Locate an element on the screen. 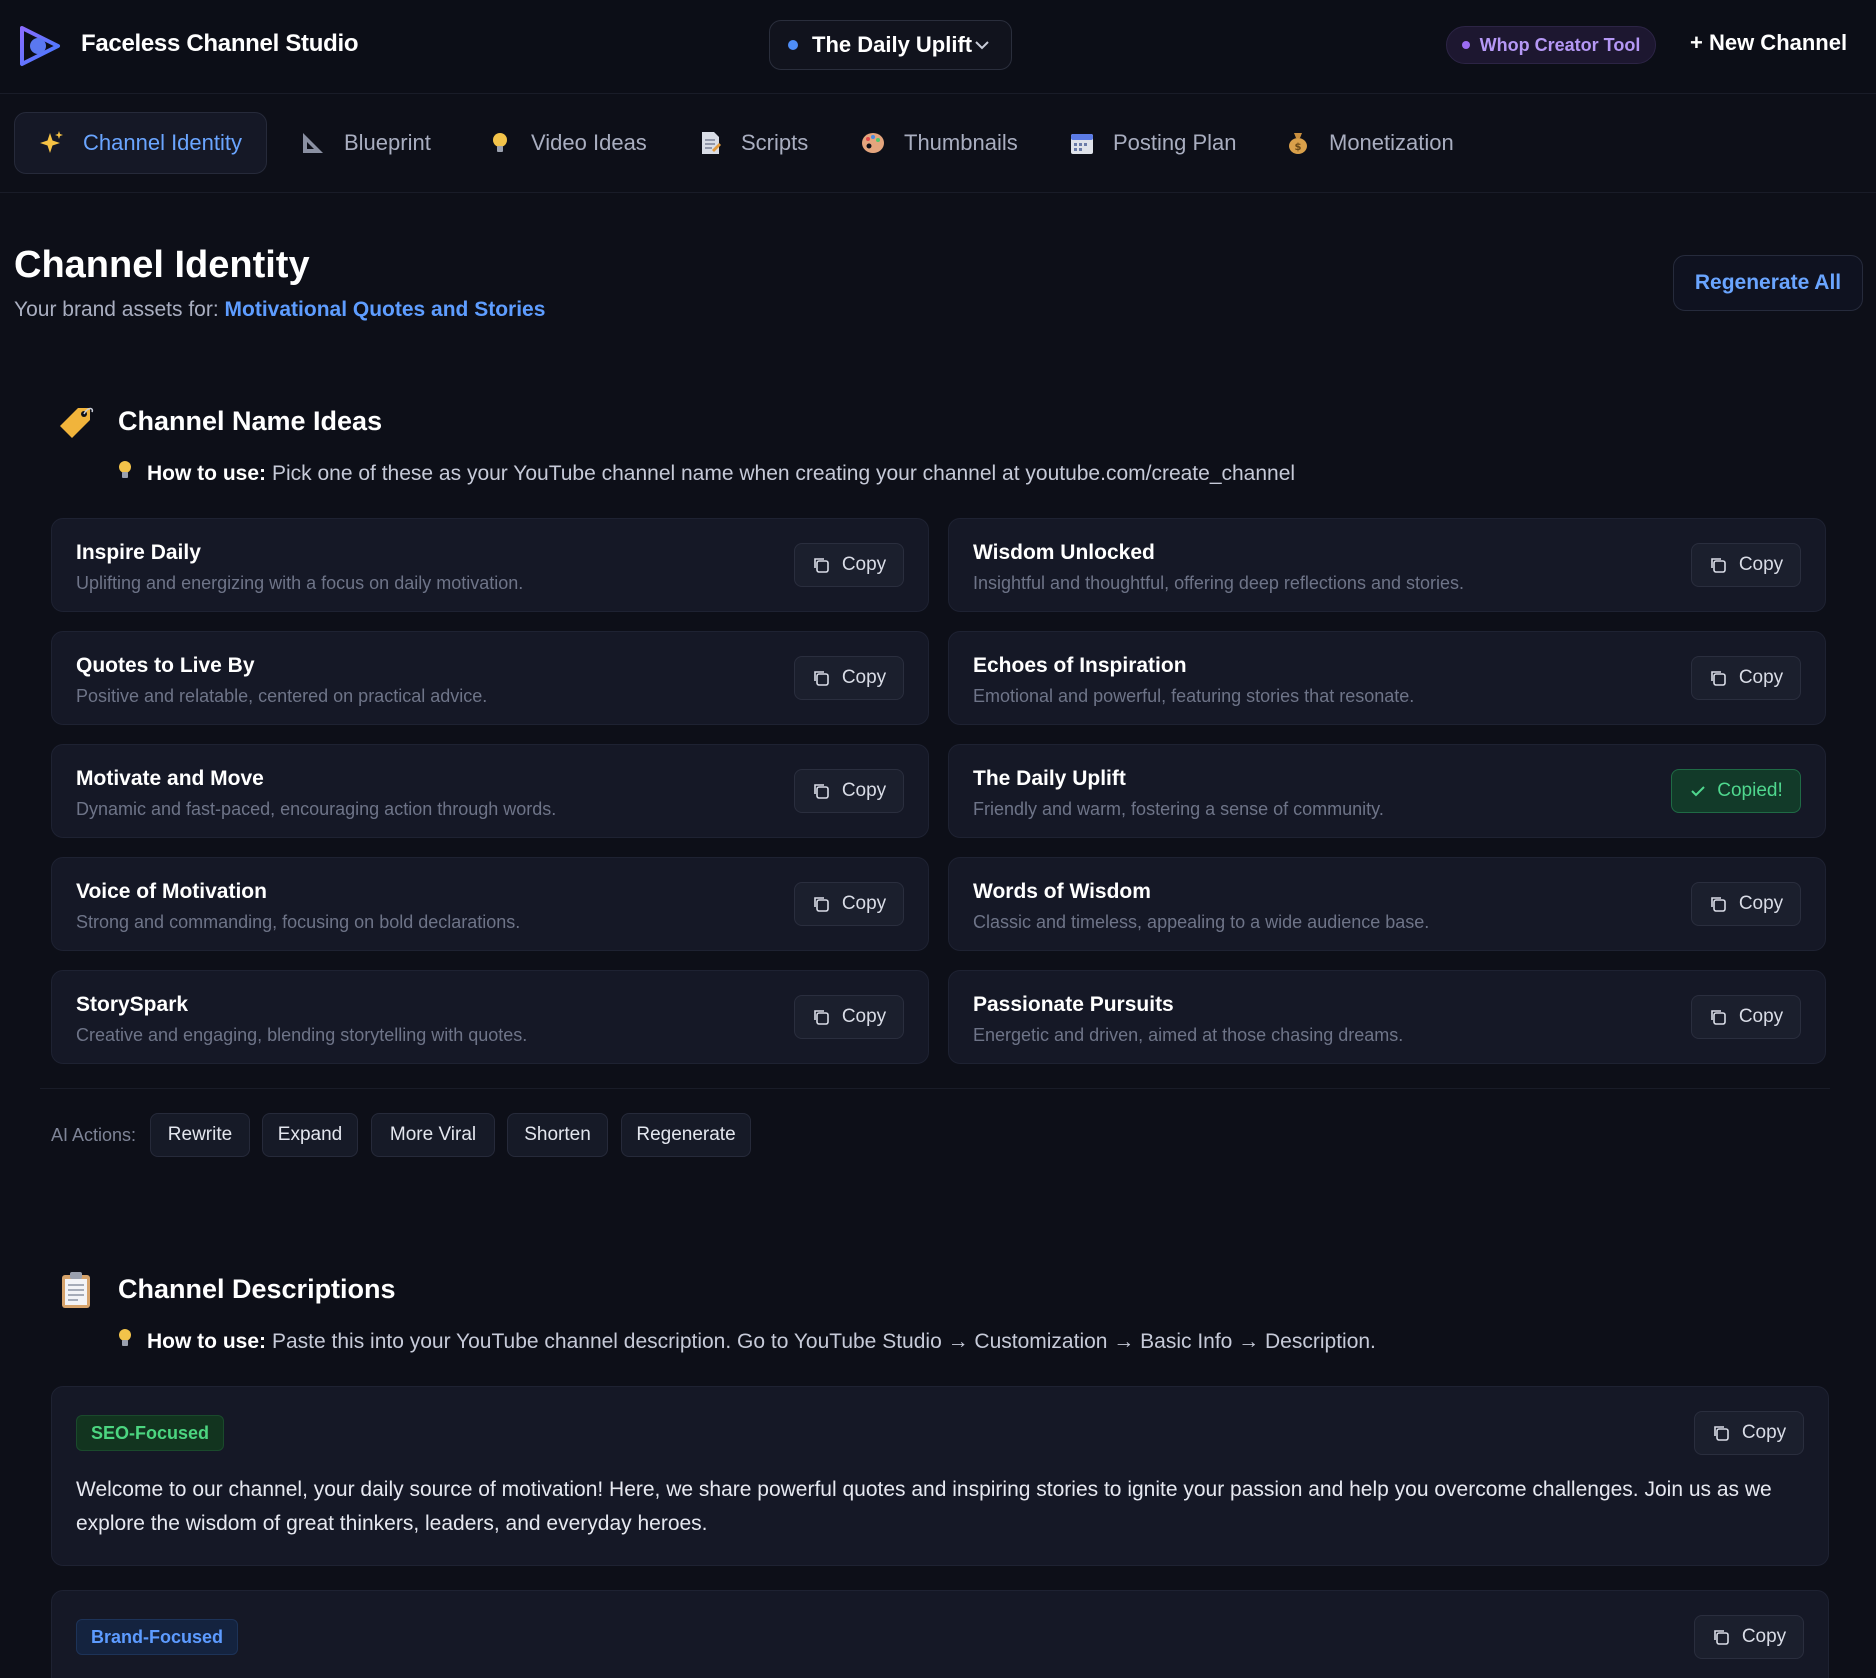  regenerate-all-button: Regenerate All is located at coordinates (1768, 283).